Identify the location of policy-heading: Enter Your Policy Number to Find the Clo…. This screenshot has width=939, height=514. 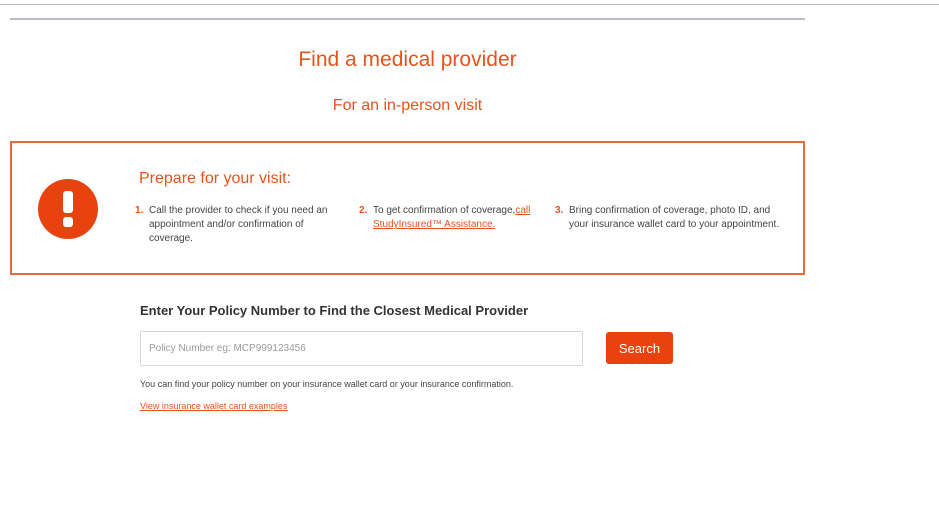
(334, 310).